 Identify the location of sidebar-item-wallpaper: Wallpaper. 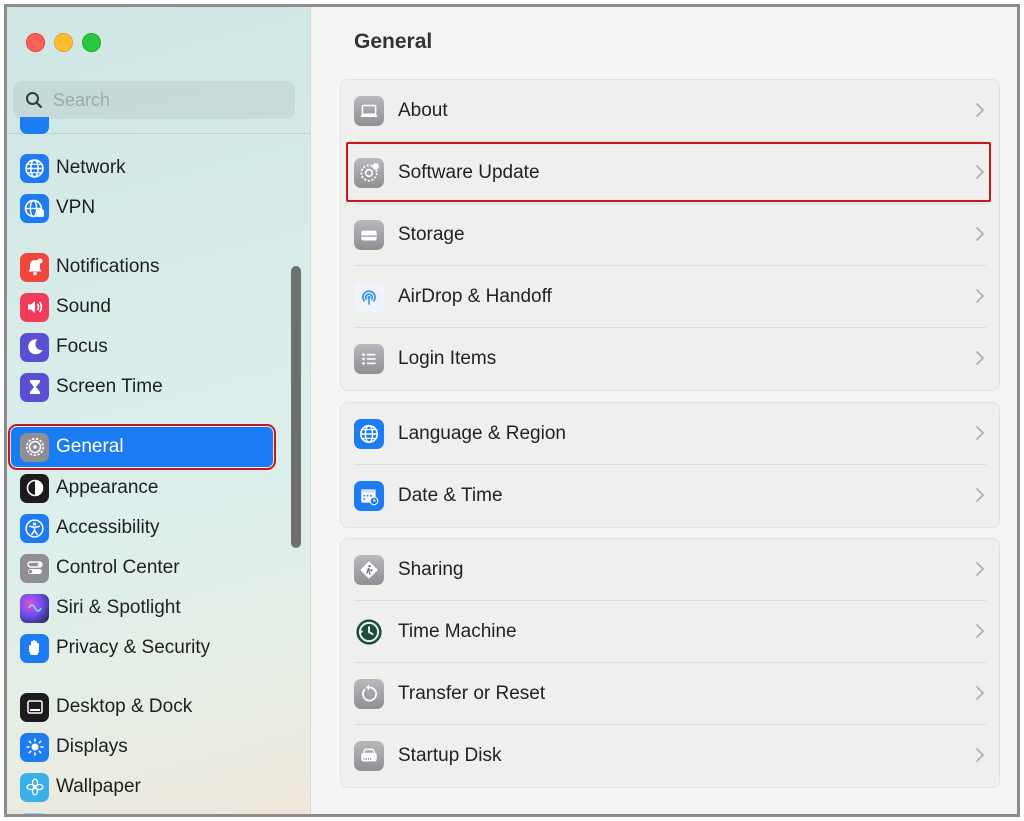
(142, 787).